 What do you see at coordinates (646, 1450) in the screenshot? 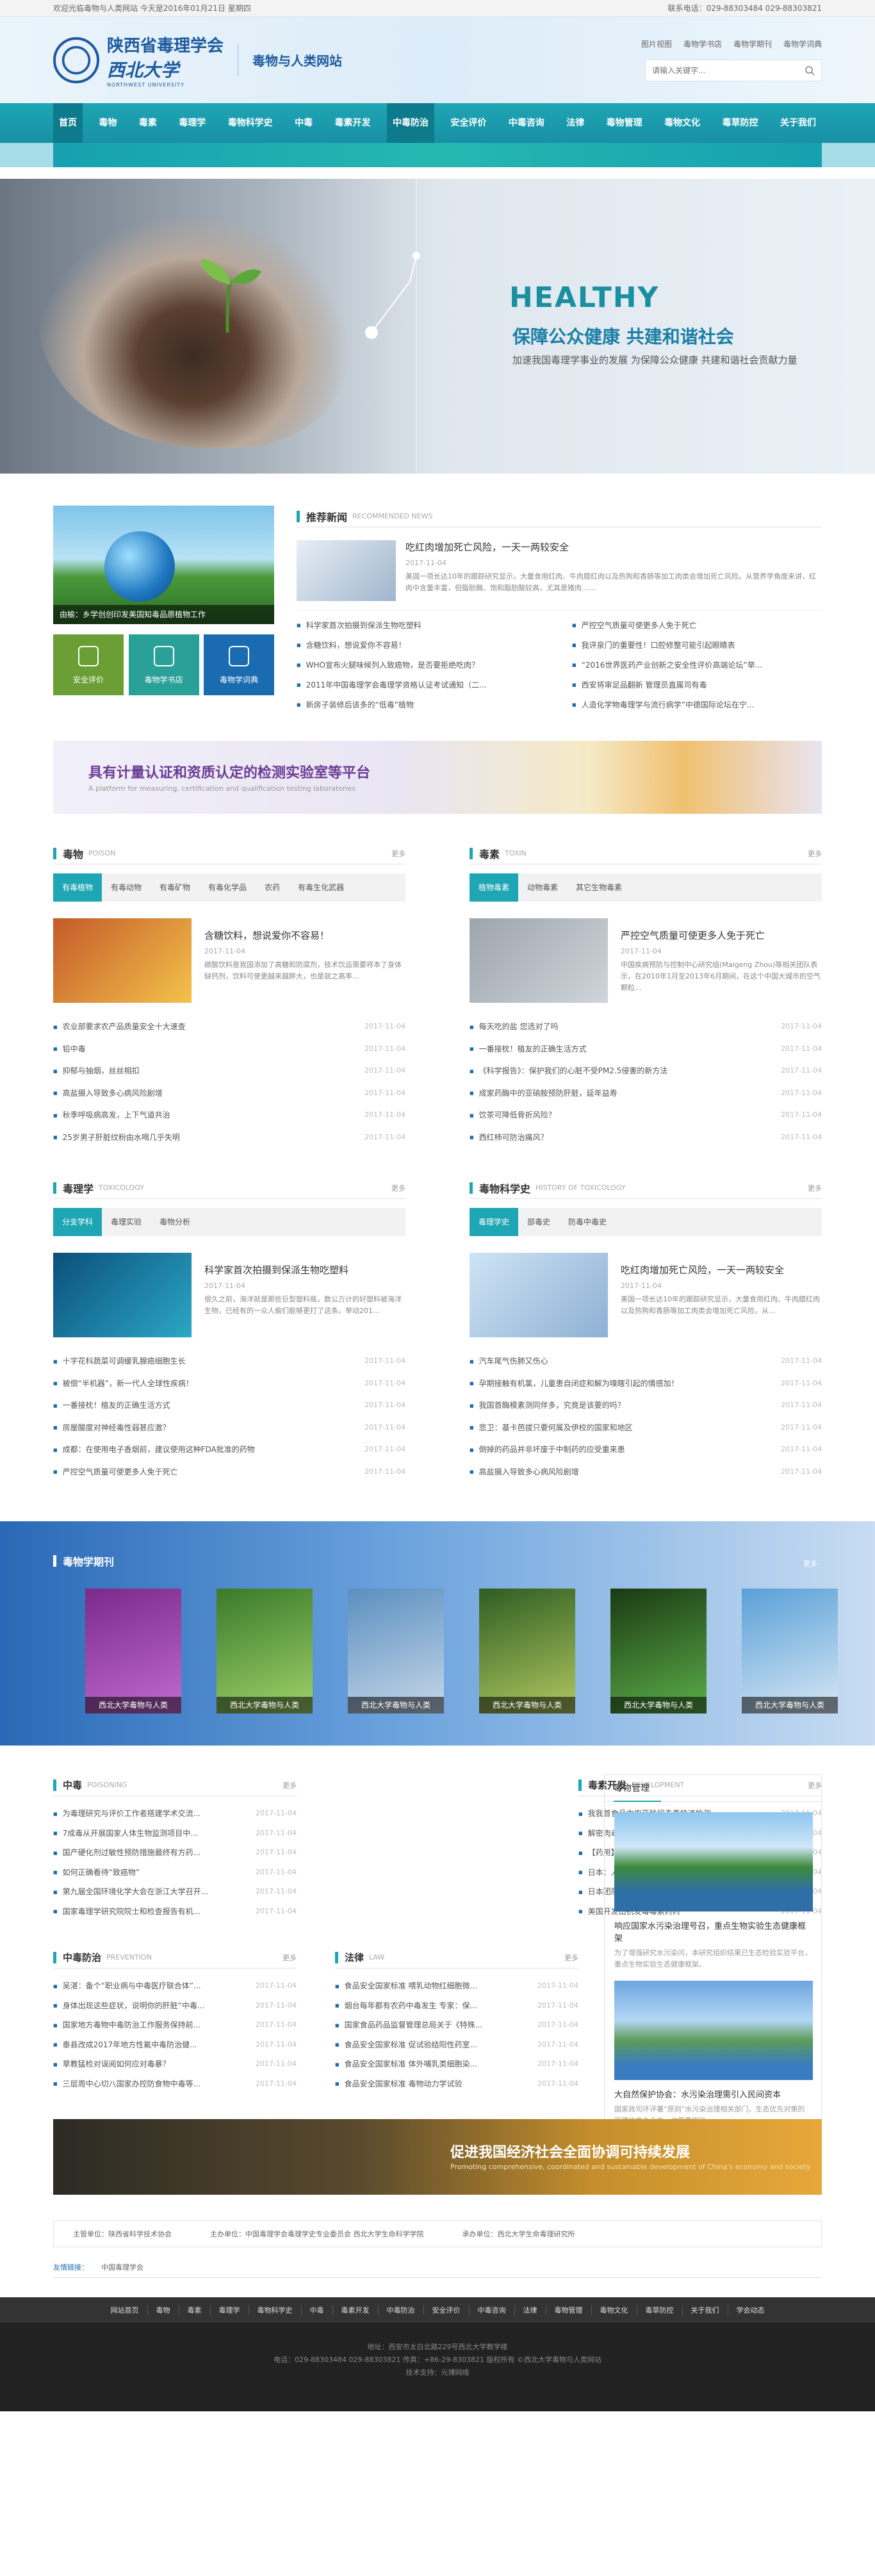
I see `list-item: 倒掉的药品并非坏废于中制药的应受重来患 2017-11-04` at bounding box center [646, 1450].